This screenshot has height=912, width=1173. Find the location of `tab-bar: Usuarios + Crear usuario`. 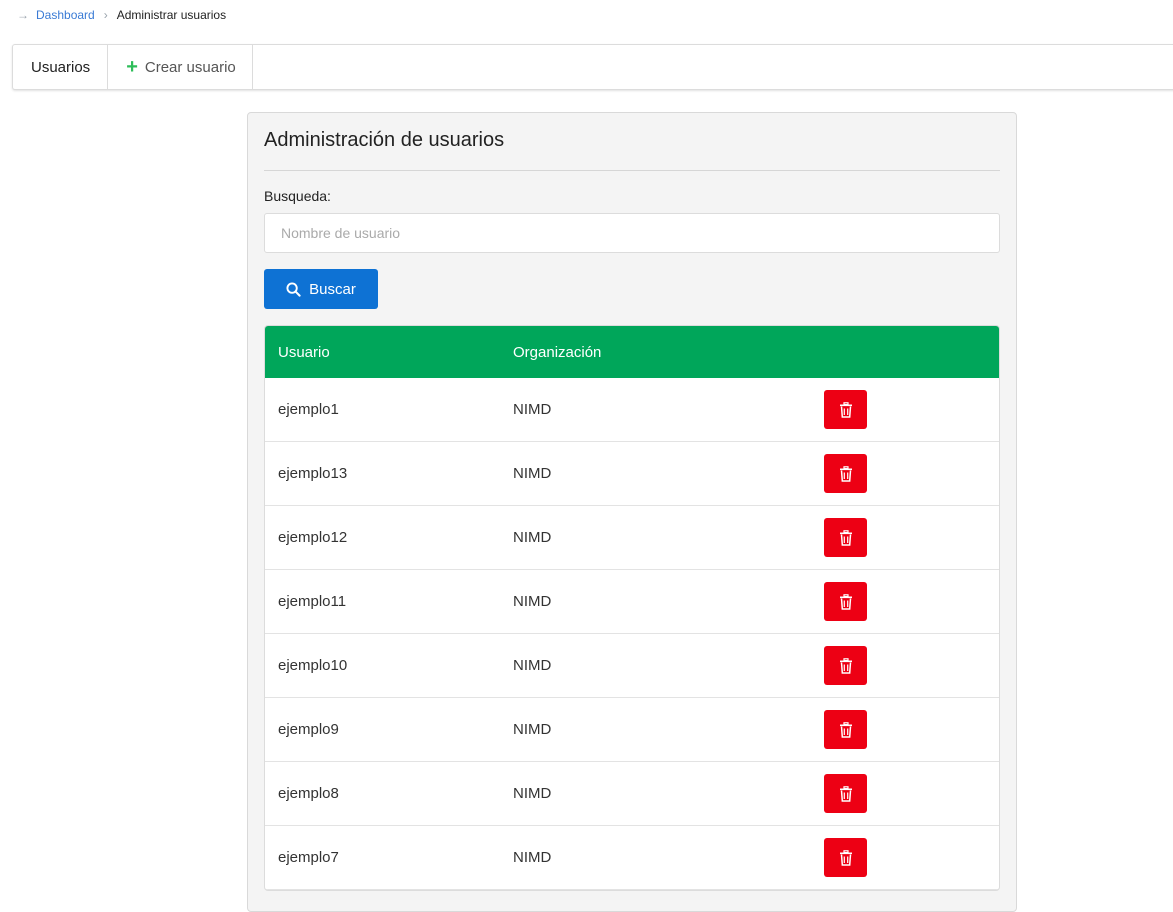

tab-bar: Usuarios + Crear usuario is located at coordinates (592, 67).